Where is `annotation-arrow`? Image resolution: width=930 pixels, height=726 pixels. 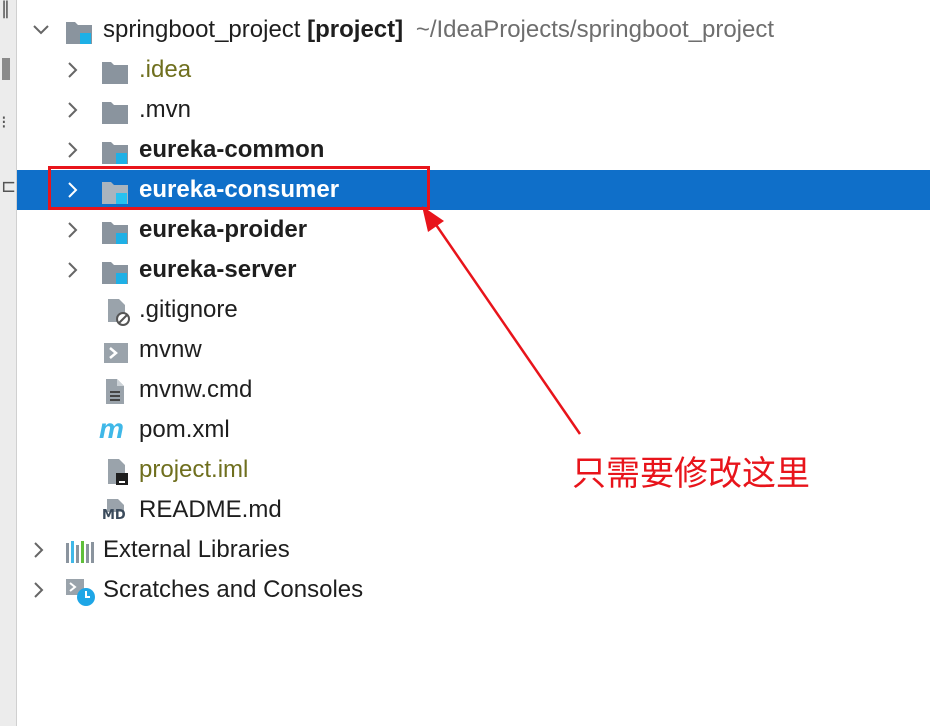
annotation-arrow is located at coordinates (502, 320).